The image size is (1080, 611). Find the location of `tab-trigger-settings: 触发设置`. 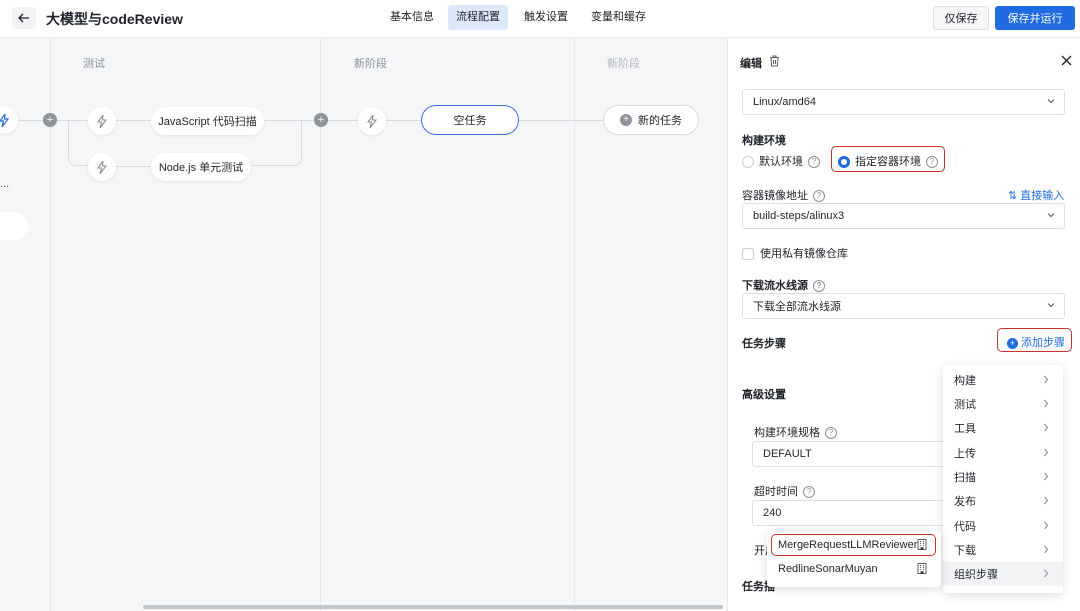

tab-trigger-settings: 触发设置 is located at coordinates (546, 17).